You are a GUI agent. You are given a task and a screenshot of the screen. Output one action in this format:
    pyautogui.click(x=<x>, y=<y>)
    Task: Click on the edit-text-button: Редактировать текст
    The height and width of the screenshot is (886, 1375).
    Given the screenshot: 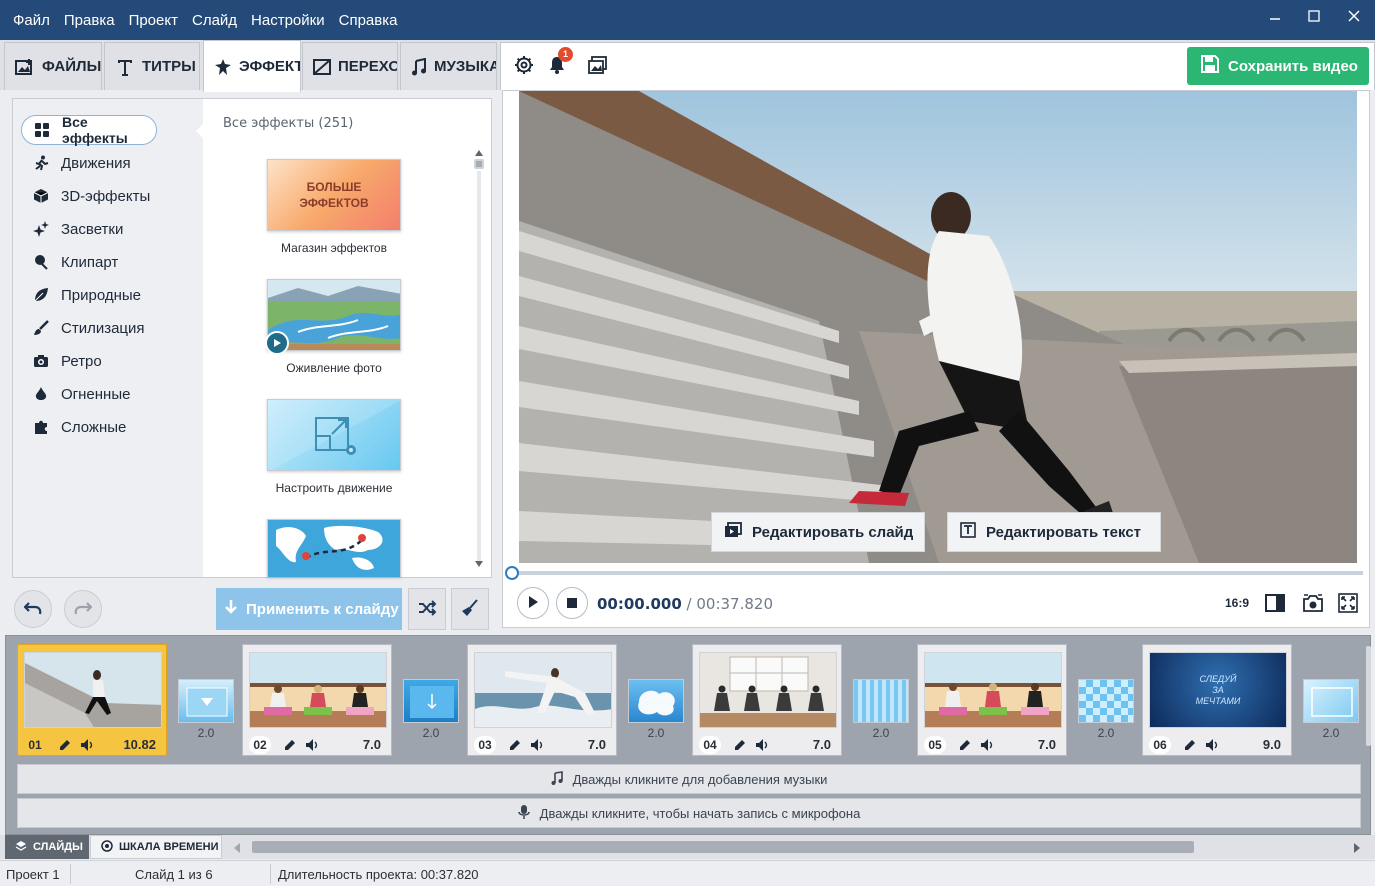 What is the action you would take?
    pyautogui.click(x=1054, y=532)
    